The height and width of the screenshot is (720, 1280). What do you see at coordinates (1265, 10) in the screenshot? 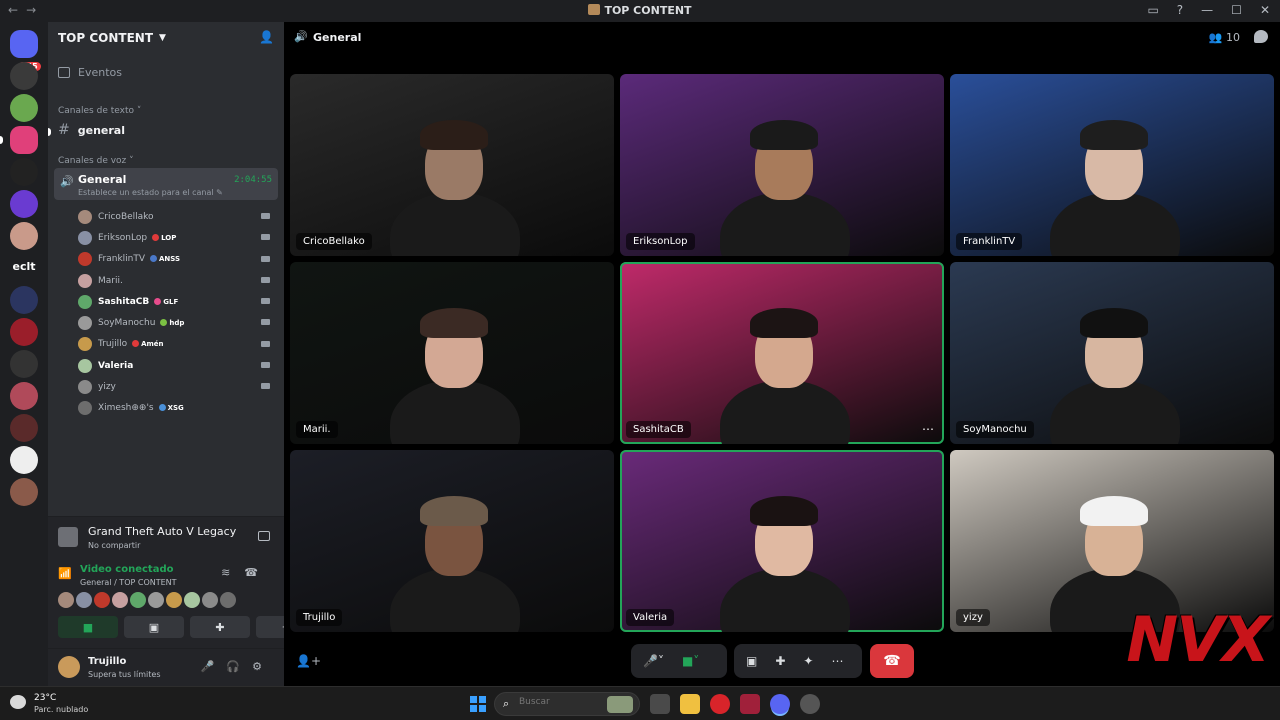
I see `close-icon: ✕` at bounding box center [1265, 10].